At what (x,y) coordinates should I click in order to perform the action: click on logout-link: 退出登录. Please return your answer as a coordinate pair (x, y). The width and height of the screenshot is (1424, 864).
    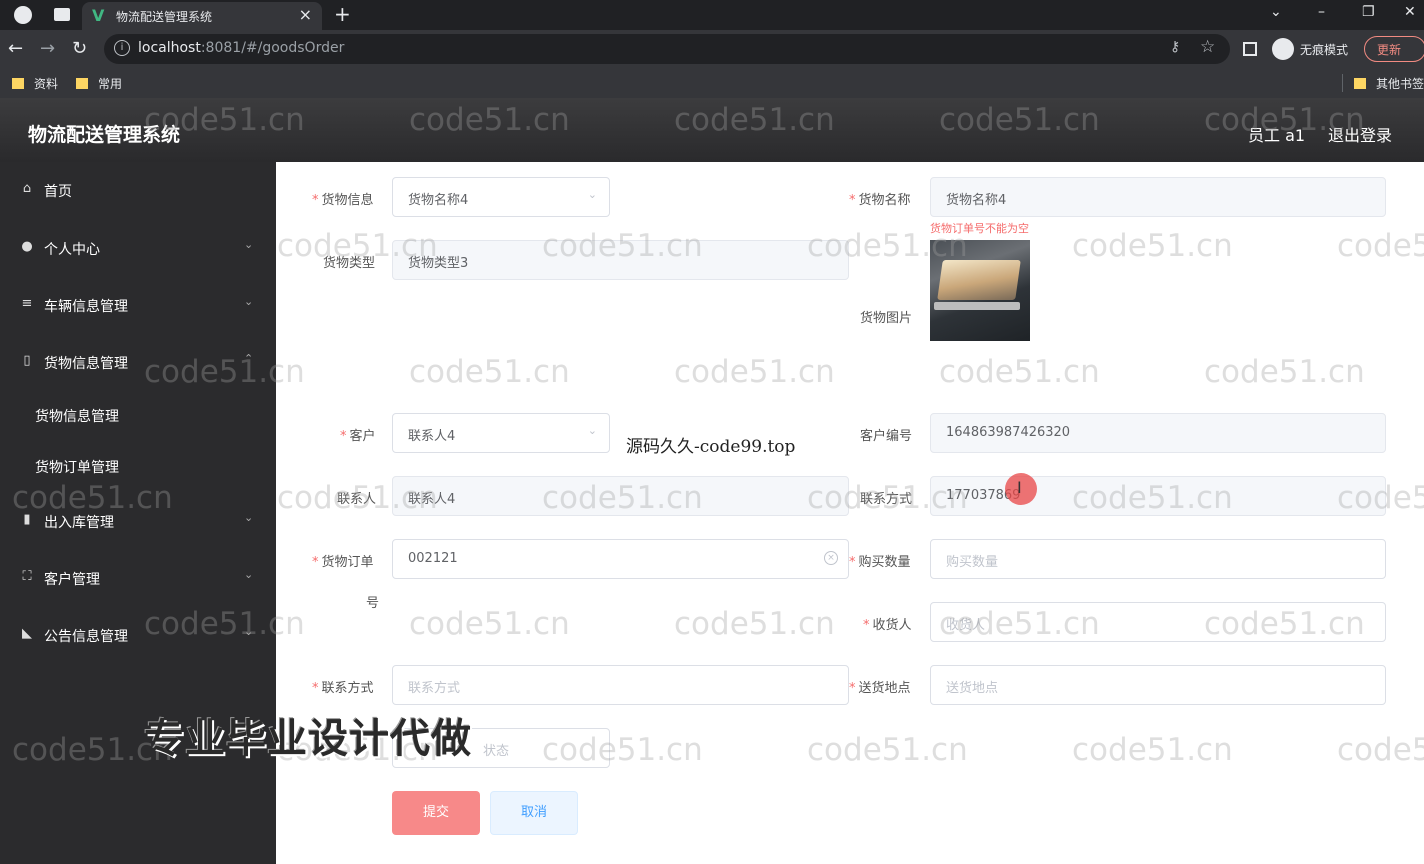
    Looking at the image, I should click on (1360, 134).